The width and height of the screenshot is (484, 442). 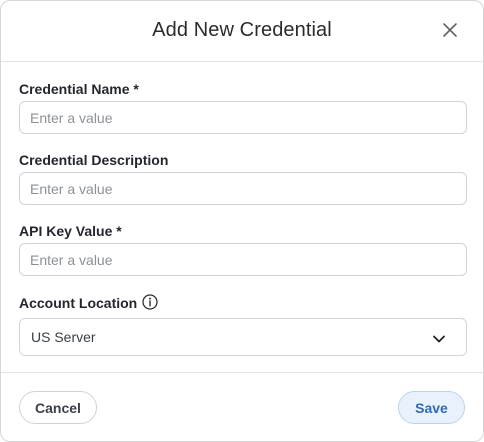 What do you see at coordinates (243, 259) in the screenshot?
I see `api-key-input` at bounding box center [243, 259].